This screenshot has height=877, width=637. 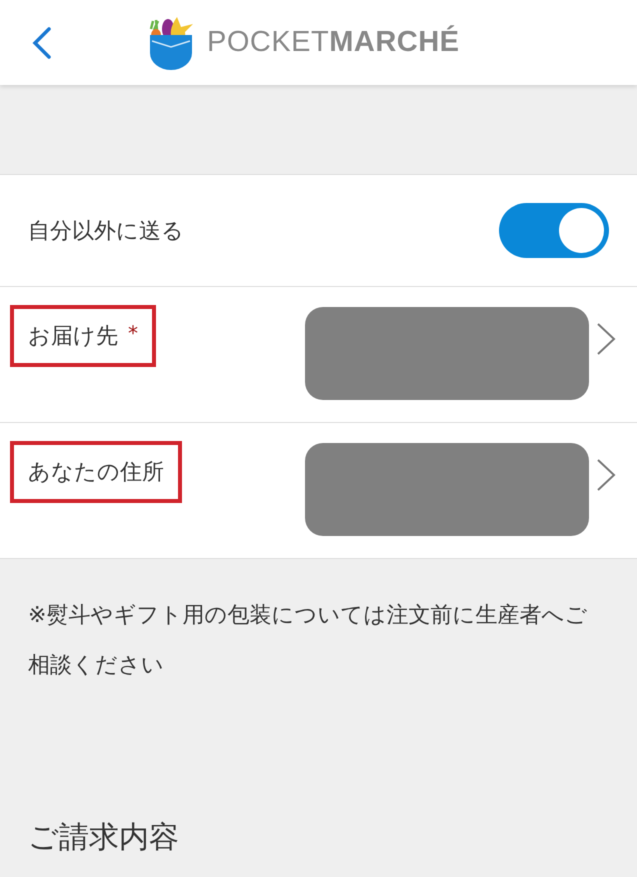 I want to click on section-heading: ご請求内容, so click(x=104, y=838).